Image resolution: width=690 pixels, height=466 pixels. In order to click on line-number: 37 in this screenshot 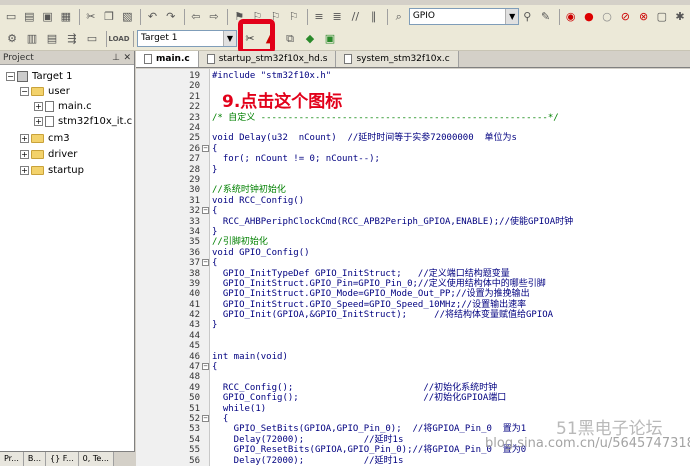, I will do `click(194, 263)`.